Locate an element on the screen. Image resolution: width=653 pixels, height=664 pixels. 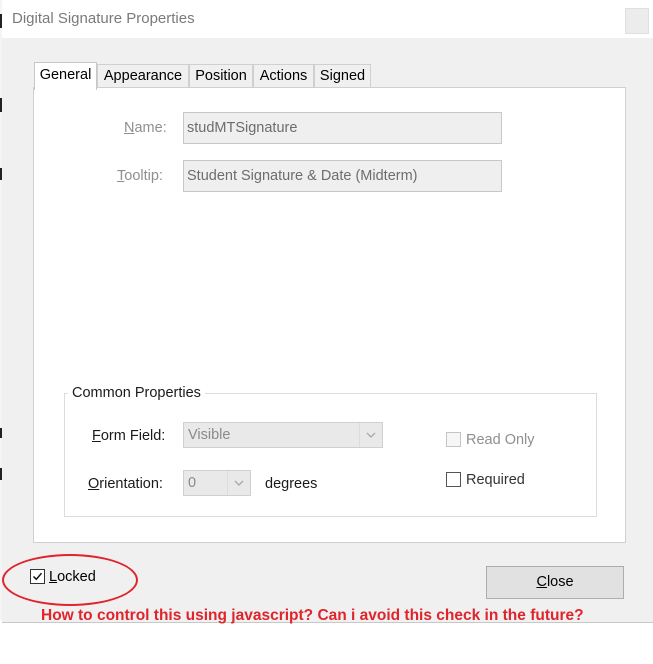
window-title: Digital Signature Properties is located at coordinates (103, 18).